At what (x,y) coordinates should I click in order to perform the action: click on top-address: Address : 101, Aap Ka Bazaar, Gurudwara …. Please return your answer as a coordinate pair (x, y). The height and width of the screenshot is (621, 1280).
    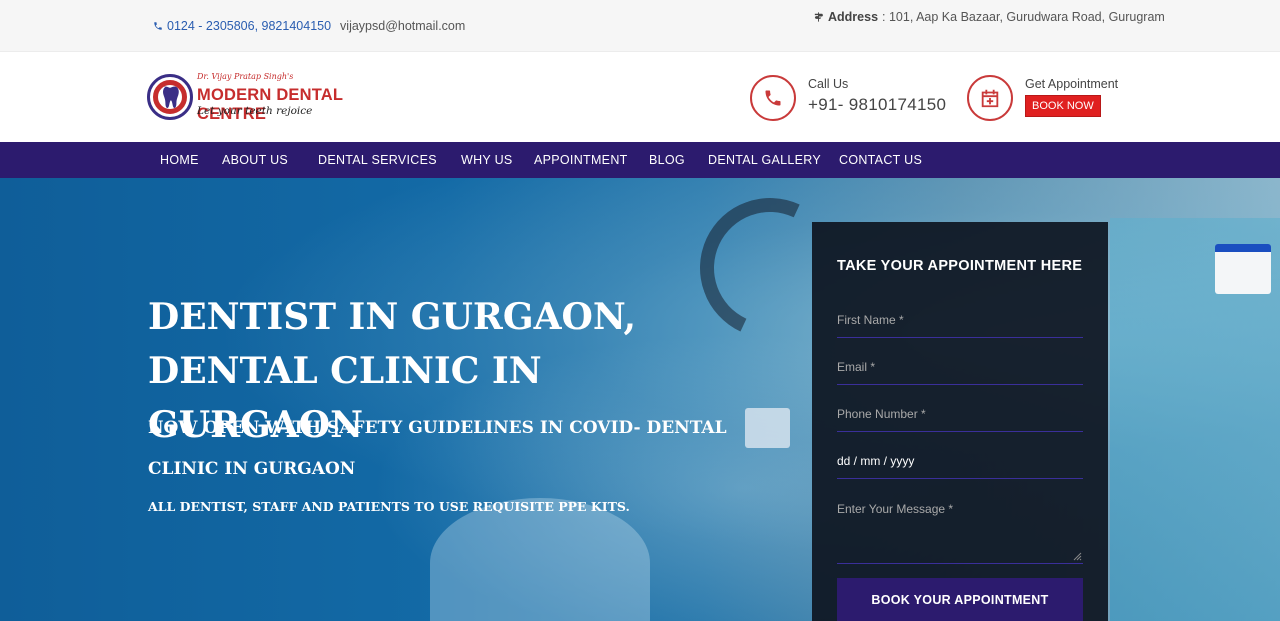
    Looking at the image, I should click on (989, 17).